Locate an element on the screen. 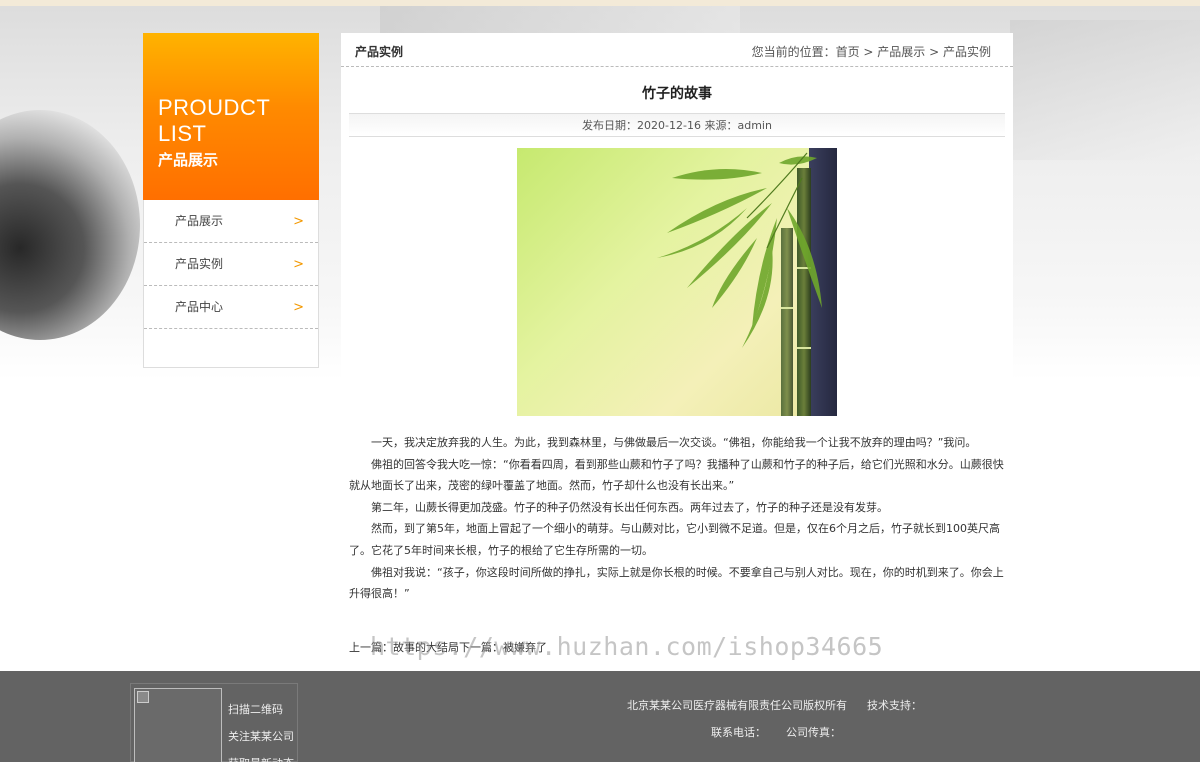  qr-line: 获取最新动态 is located at coordinates (261, 756).